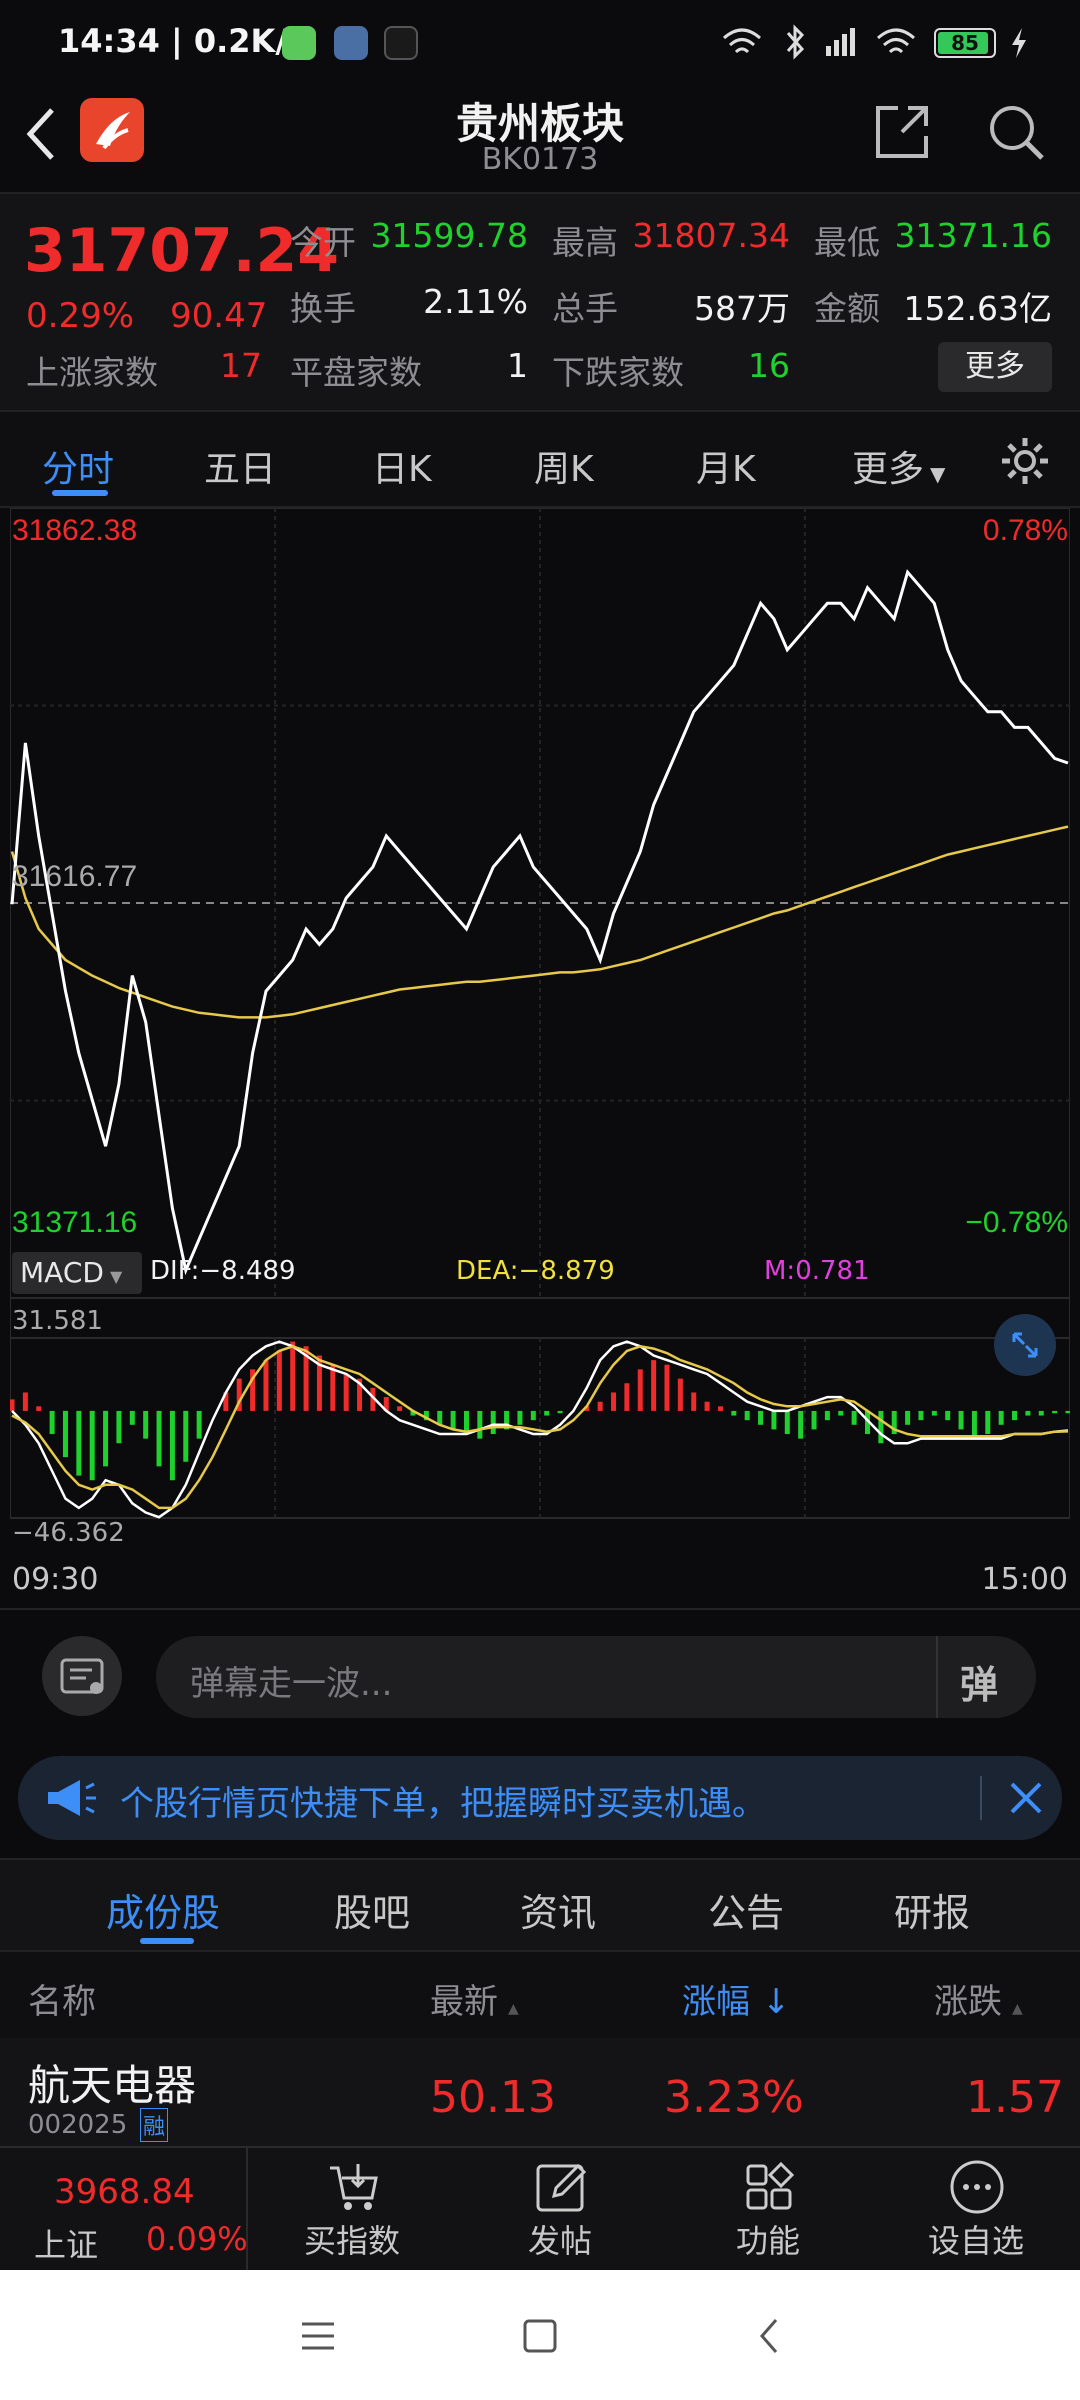 The height and width of the screenshot is (2400, 1080). Describe the element at coordinates (736, 1998) in the screenshot. I see `col-pct: 涨幅 ↓` at that location.